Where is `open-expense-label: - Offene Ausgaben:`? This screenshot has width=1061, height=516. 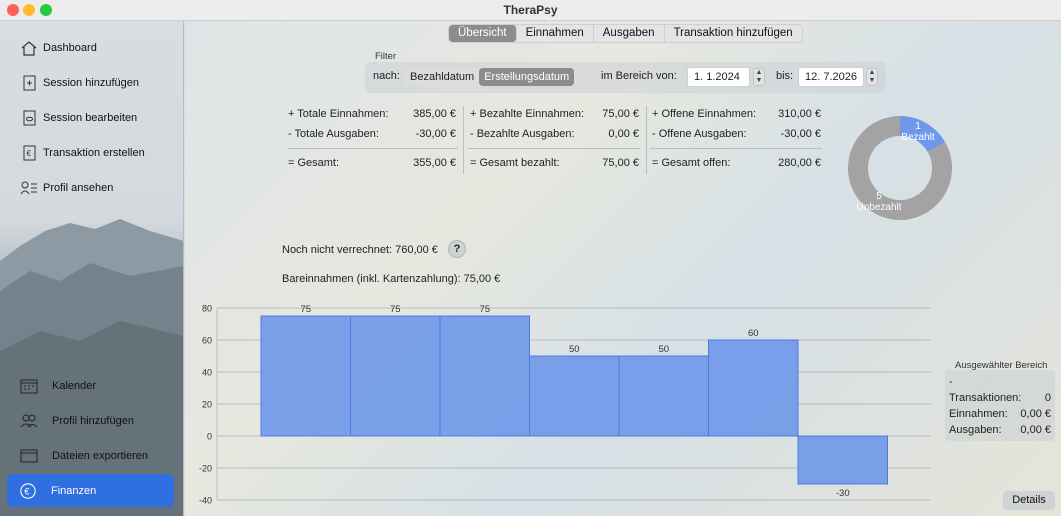
open-expense-label: - Offene Ausgaben: is located at coordinates (699, 134).